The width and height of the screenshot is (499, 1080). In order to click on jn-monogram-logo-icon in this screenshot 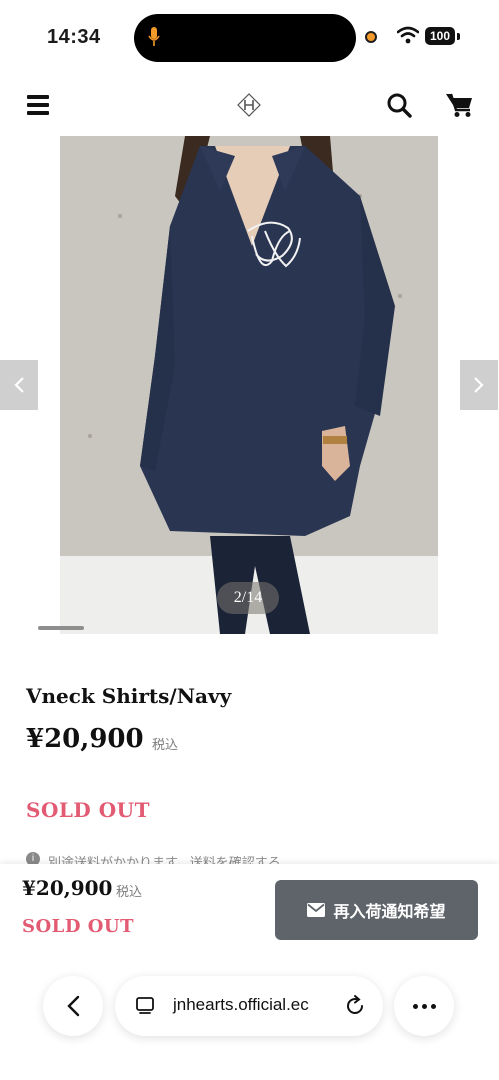, I will do `click(249, 105)`.